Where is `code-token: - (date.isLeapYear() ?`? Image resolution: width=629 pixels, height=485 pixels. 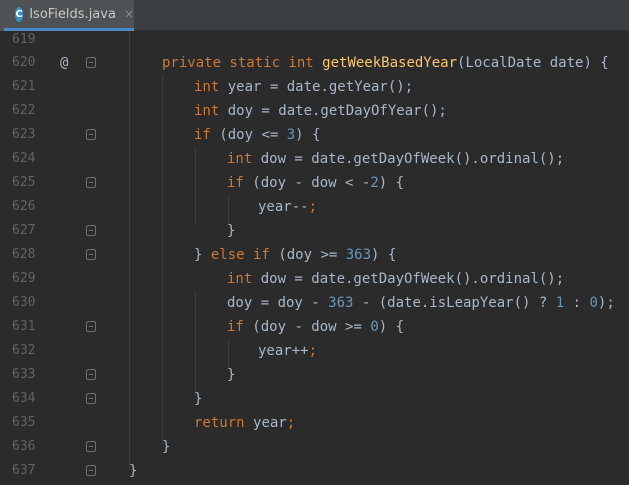
code-token: - (date.isLeapYear() ? is located at coordinates (458, 303).